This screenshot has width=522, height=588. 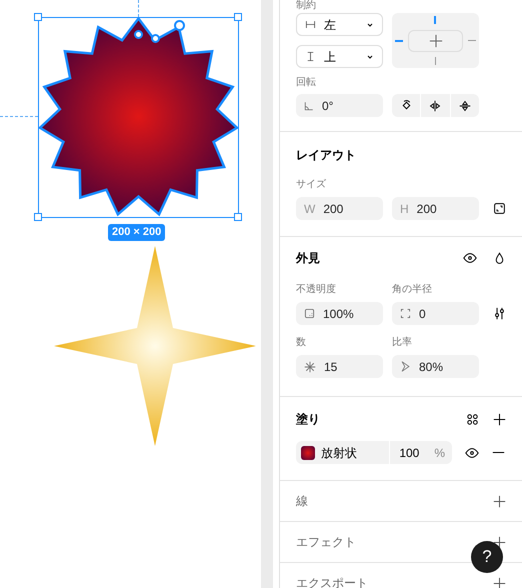 What do you see at coordinates (472, 419) in the screenshot?
I see `styles-icon` at bounding box center [472, 419].